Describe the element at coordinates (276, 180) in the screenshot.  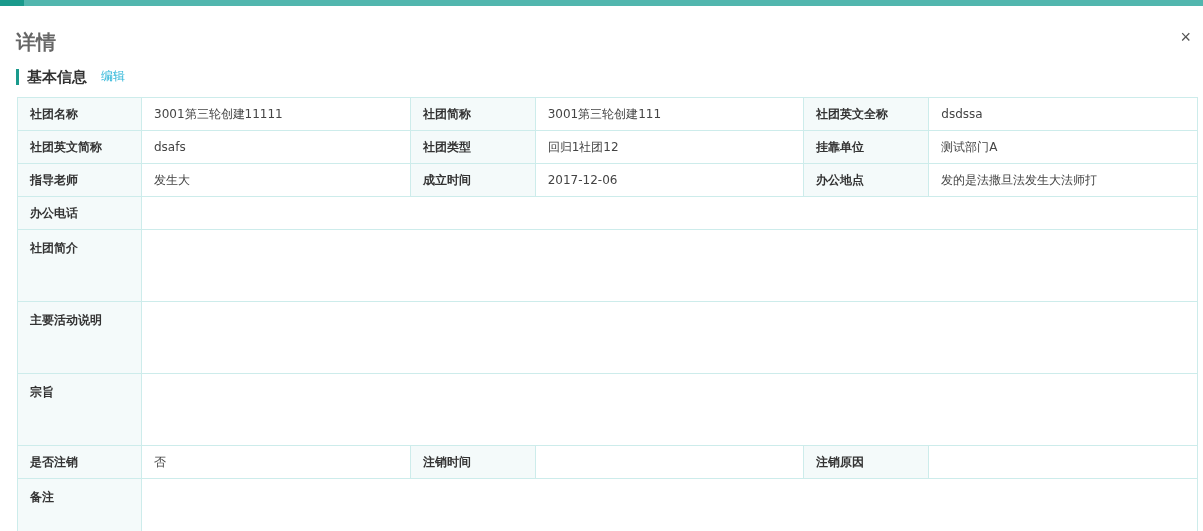
I see `field-value: 发生大` at that location.